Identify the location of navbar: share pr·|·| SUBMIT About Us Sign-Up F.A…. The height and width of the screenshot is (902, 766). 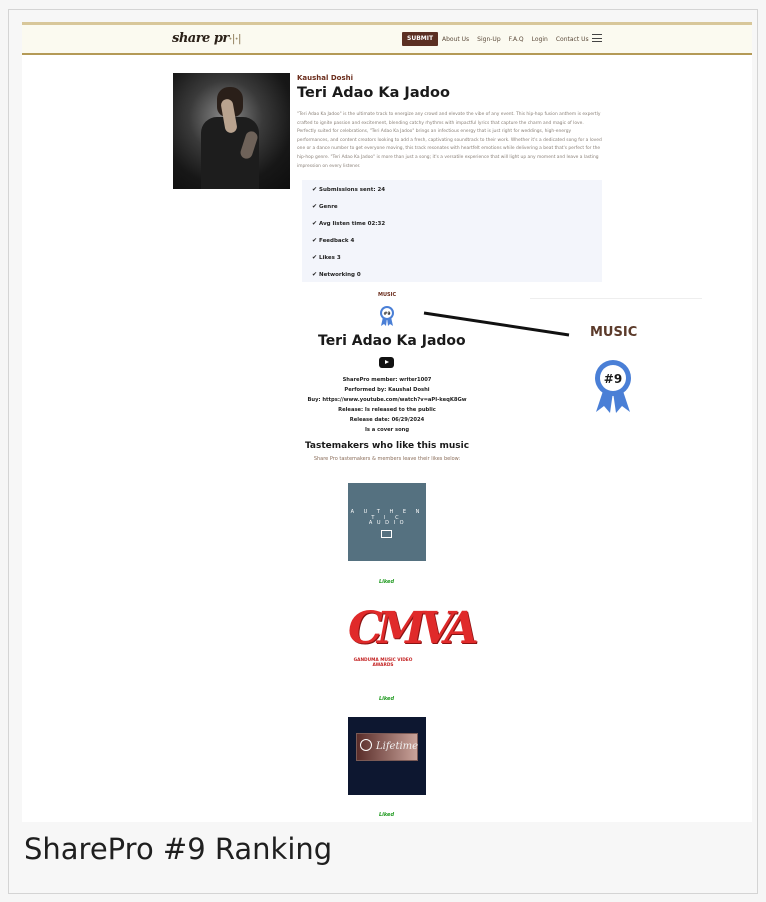
(387, 40).